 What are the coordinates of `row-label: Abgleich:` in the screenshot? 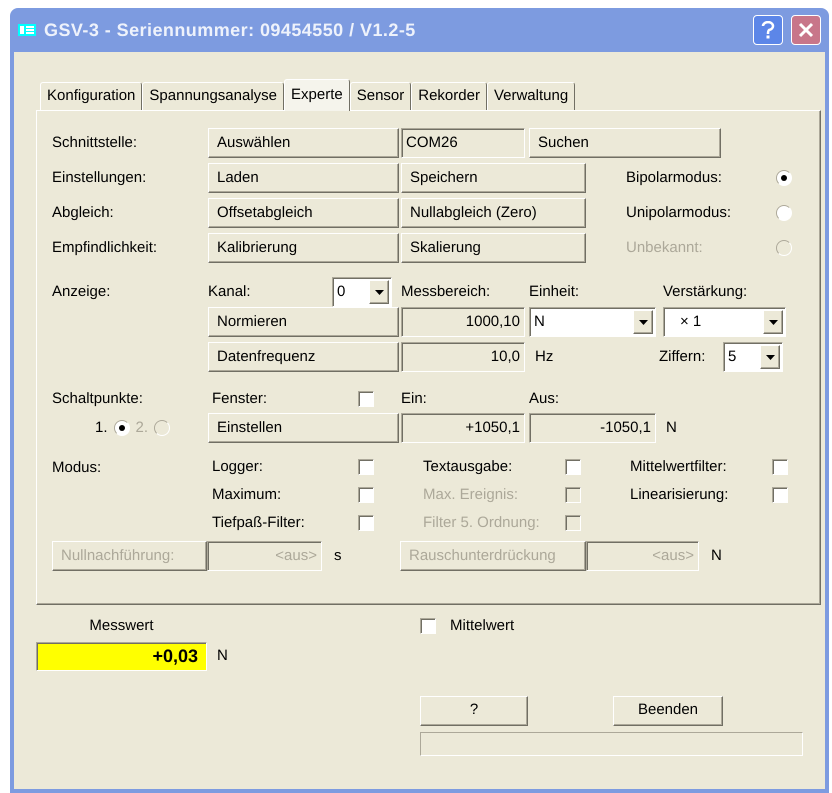 It's located at (83, 212).